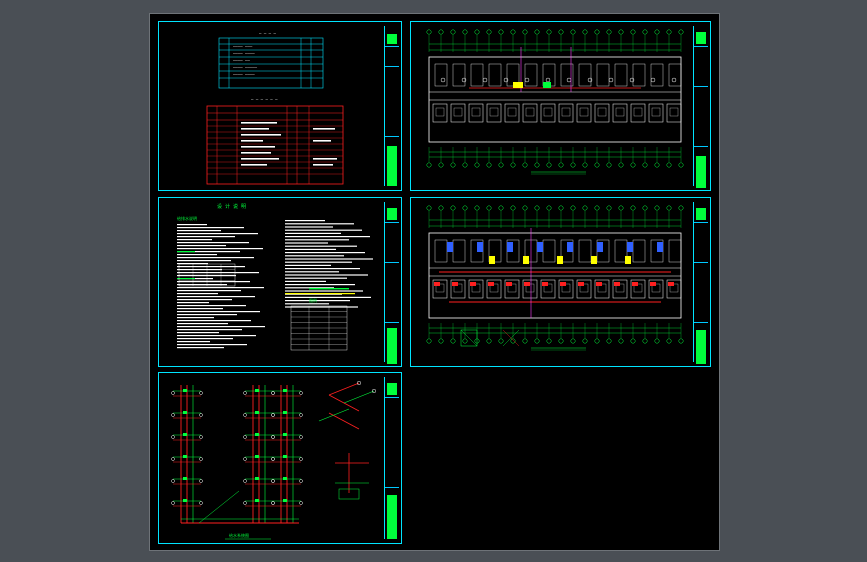 The width and height of the screenshot is (867, 562). I want to click on sheet-pipe-system: 给水系统图, so click(280, 458).